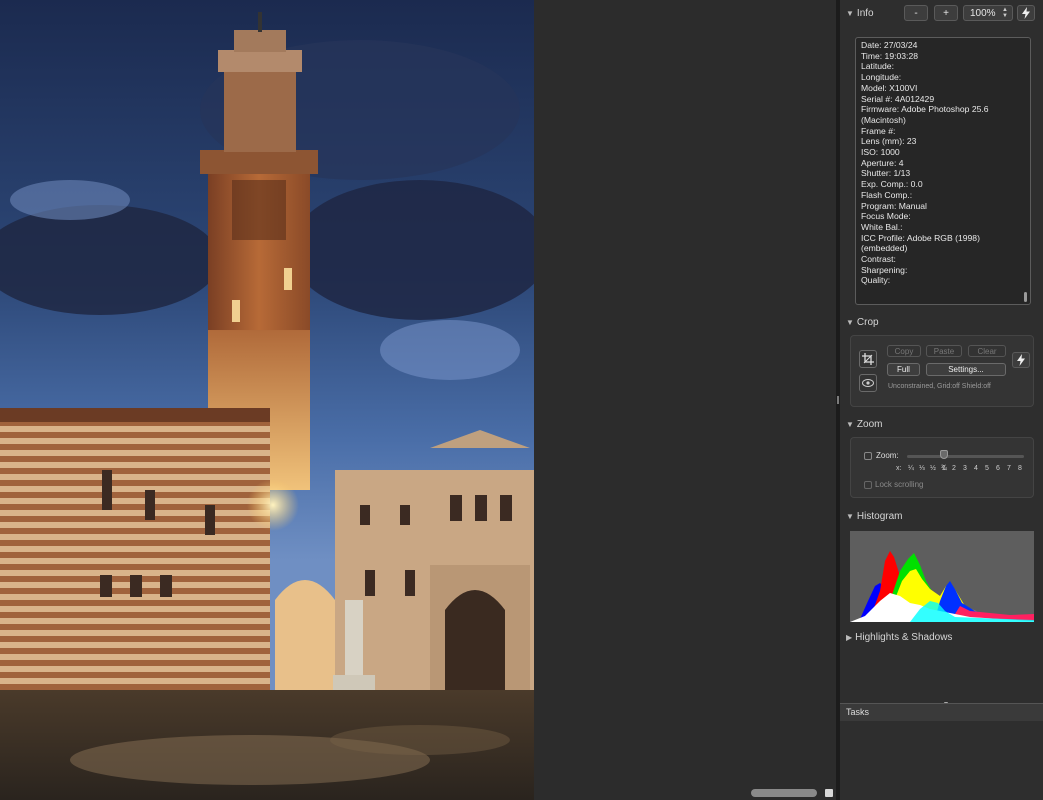 This screenshot has height=800, width=1043. What do you see at coordinates (877, 66) in the screenshot?
I see `info-line: Latitude:` at bounding box center [877, 66].